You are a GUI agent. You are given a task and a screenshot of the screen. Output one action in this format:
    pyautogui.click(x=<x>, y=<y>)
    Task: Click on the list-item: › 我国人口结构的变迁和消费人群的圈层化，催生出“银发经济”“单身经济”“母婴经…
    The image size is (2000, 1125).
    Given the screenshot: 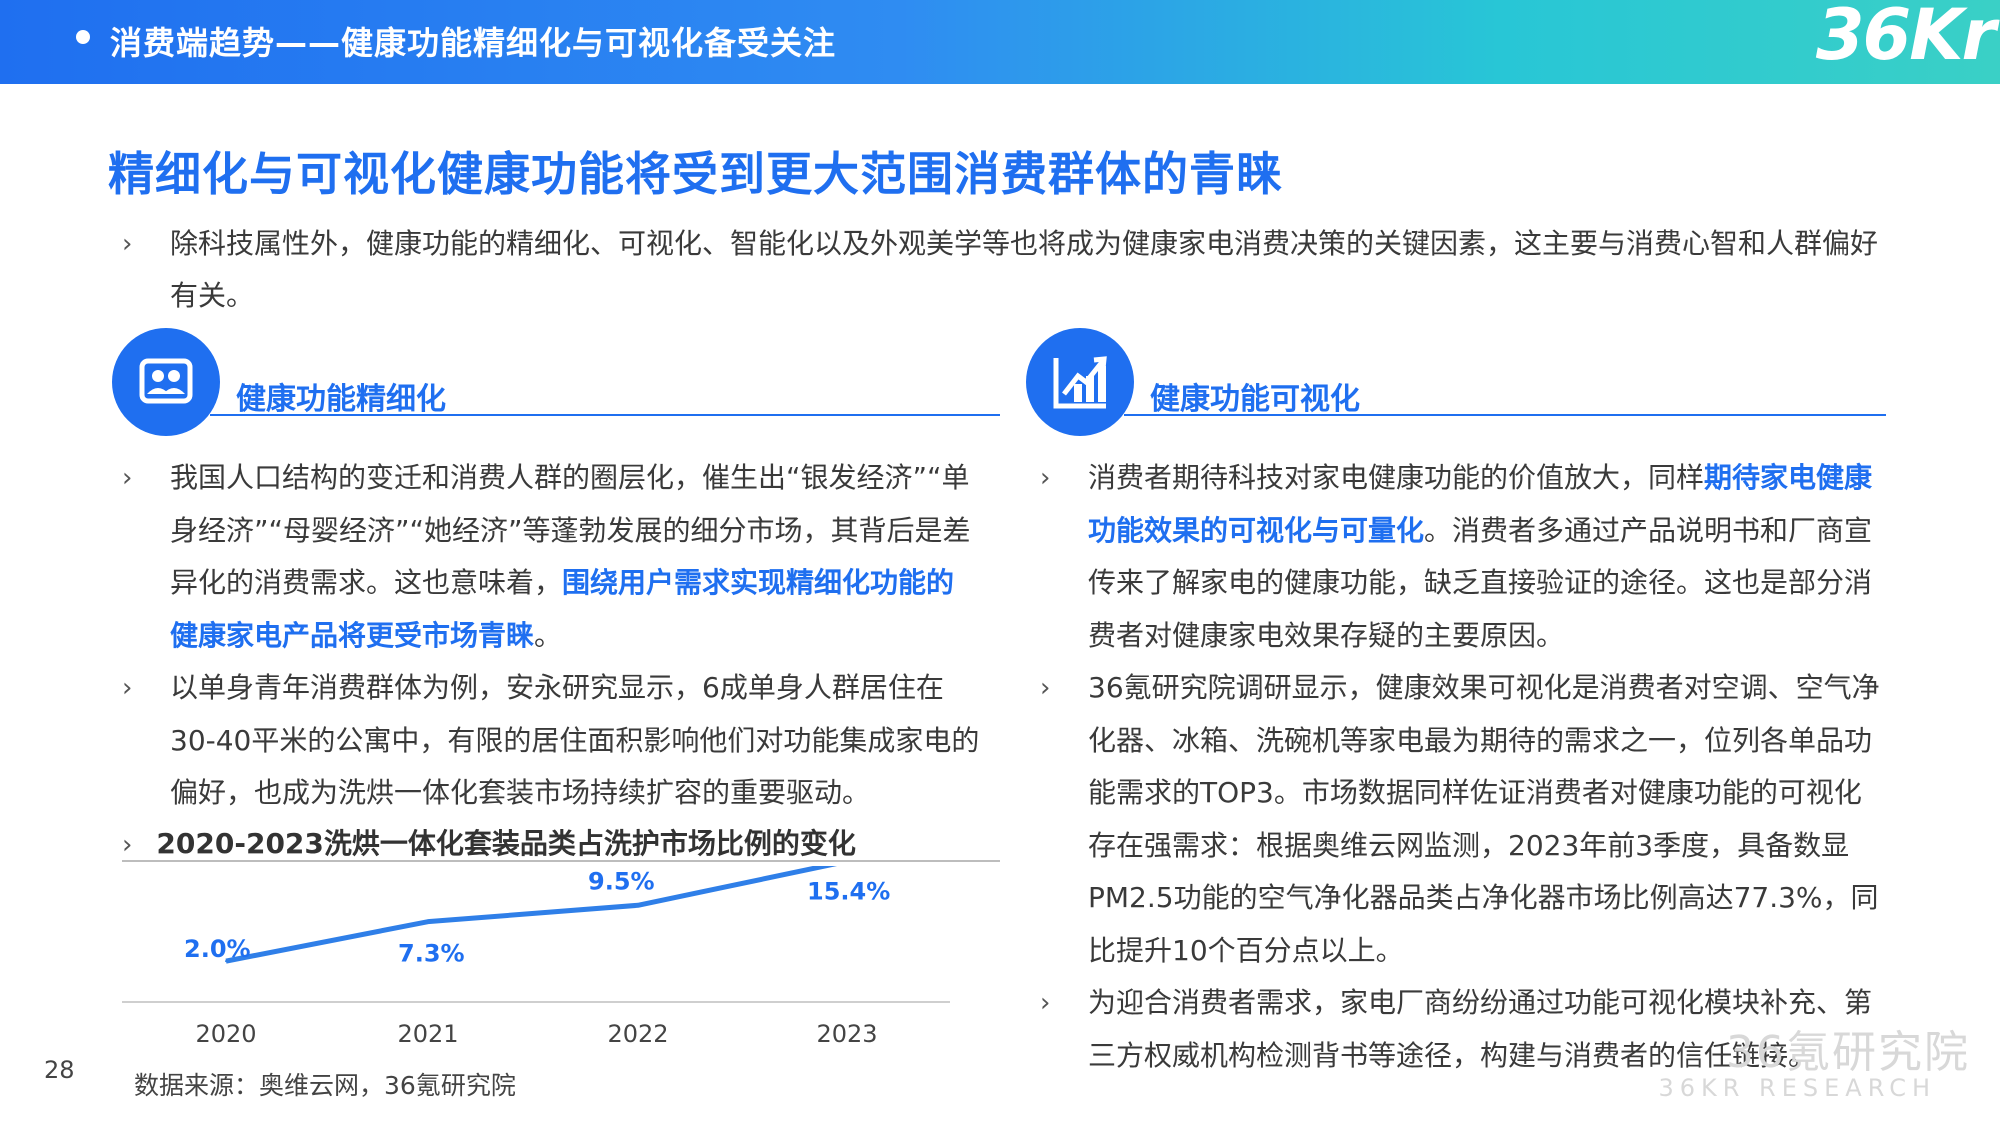 What is the action you would take?
    pyautogui.click(x=552, y=557)
    